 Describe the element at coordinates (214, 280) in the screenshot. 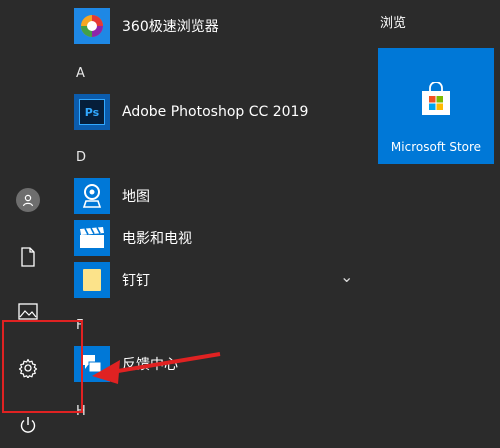

I see `app-item-dingtalk-folder: 钉钉 ⌄` at that location.